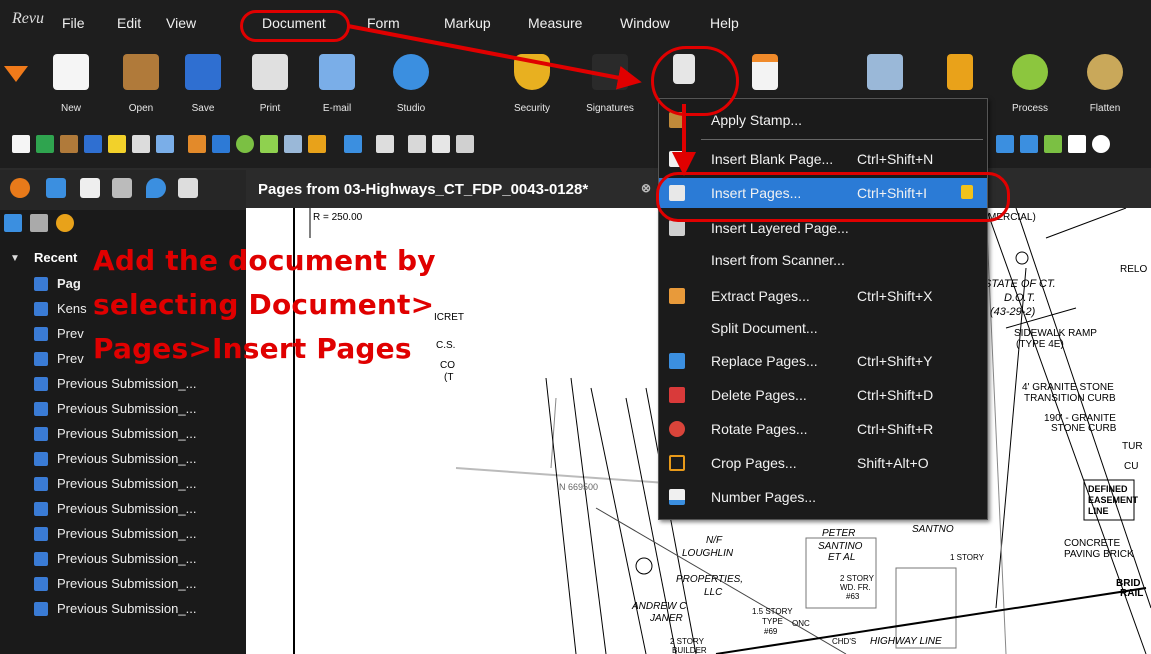 The image size is (1151, 654). What do you see at coordinates (521, 100) in the screenshot?
I see `annotation-arrows` at bounding box center [521, 100].